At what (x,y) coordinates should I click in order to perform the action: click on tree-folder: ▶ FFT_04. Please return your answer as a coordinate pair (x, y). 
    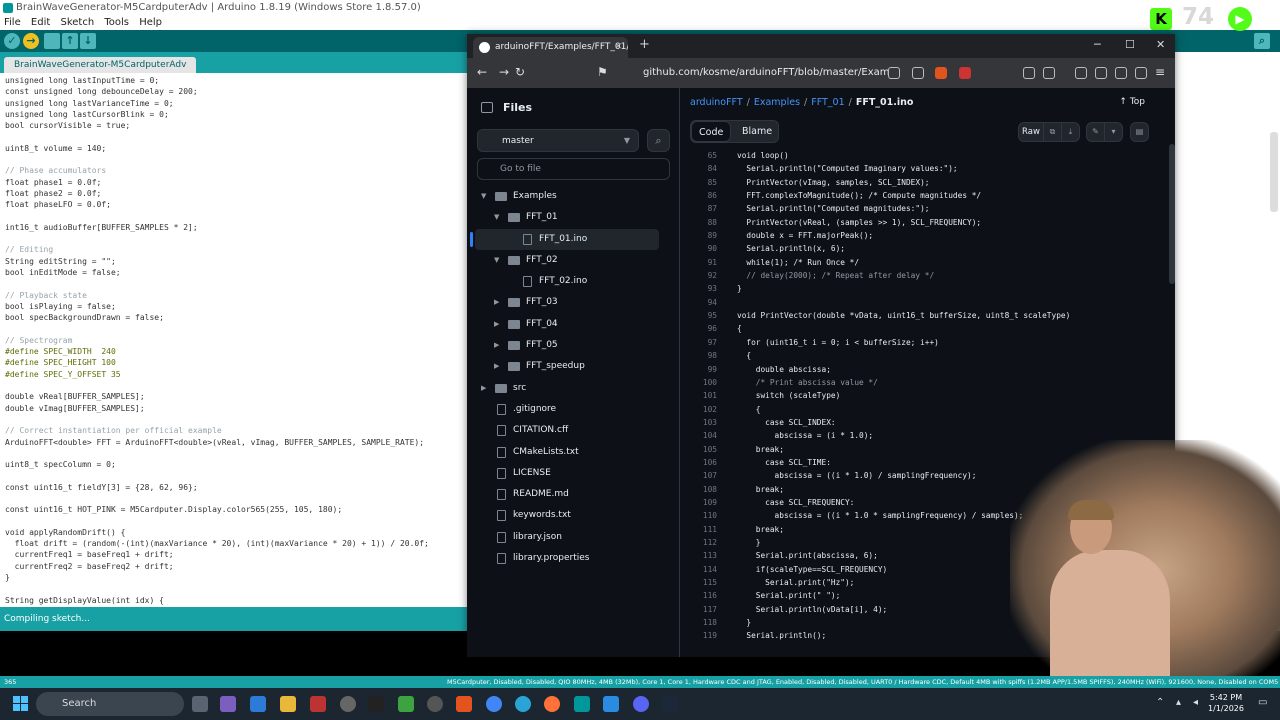
    Looking at the image, I should click on (573, 324).